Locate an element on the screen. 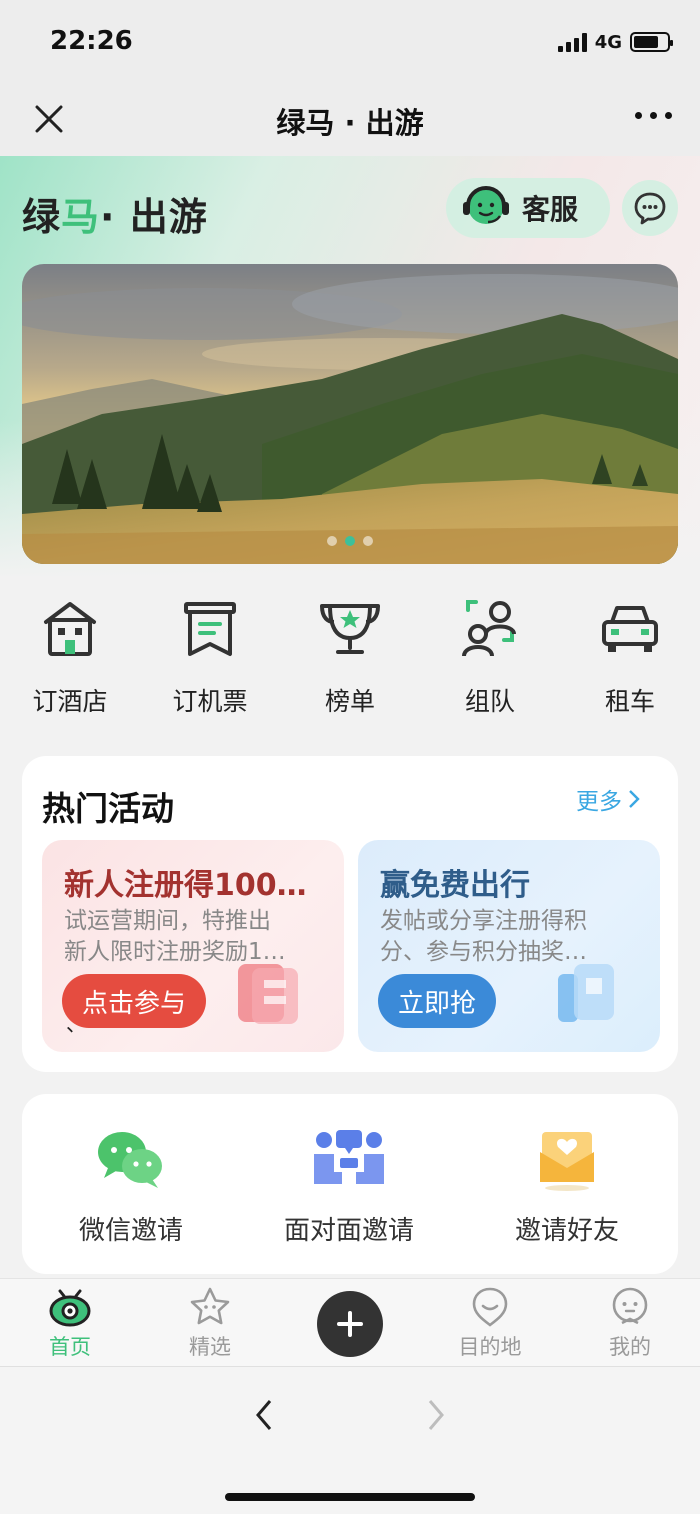 This screenshot has width=700, height=1514. page-title: 绿马 · 出游 is located at coordinates (350, 123).